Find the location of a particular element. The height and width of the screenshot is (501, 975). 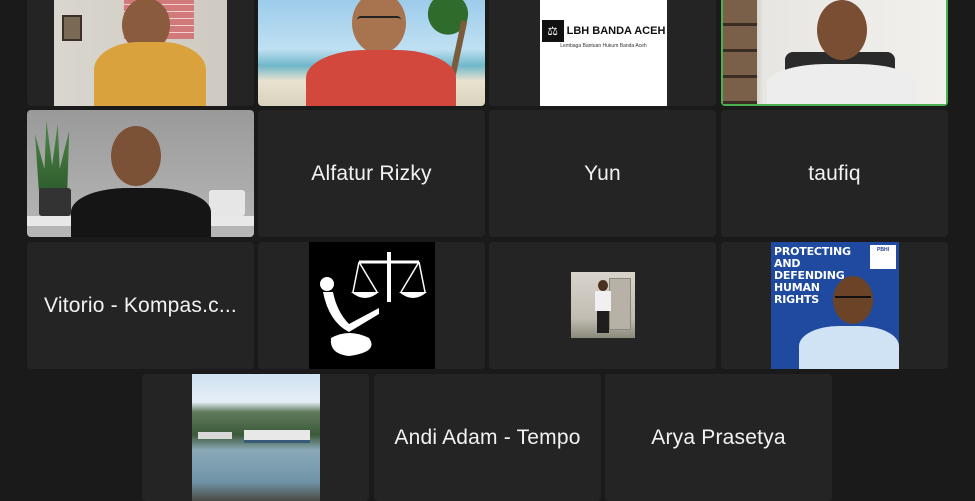

participant-tile-4-active-speaker is located at coordinates (834, 53).